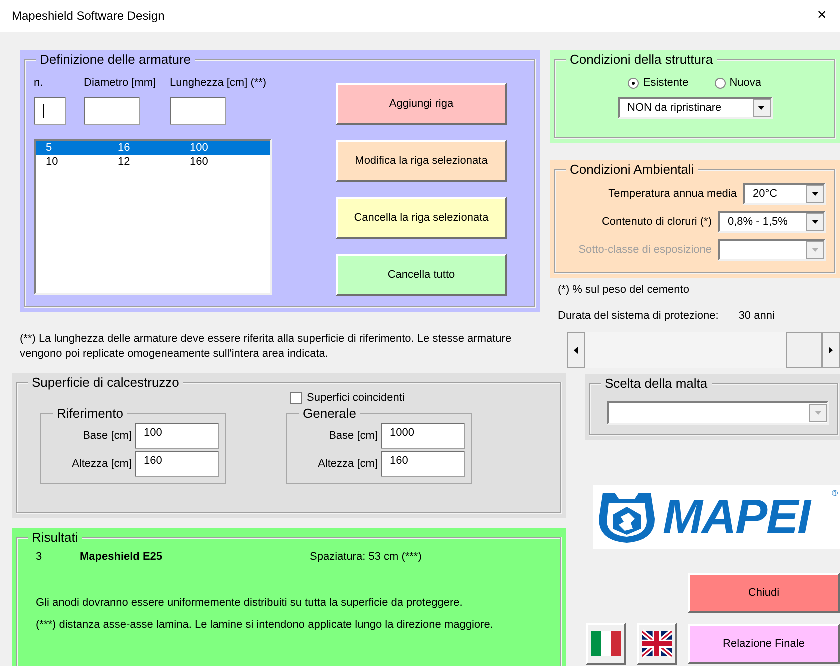  Describe the element at coordinates (250, 603) in the screenshot. I see `result-text: Gli anodi dovranno essere uniformemente distribuiti su tutta la superficie da proteggere.` at that location.